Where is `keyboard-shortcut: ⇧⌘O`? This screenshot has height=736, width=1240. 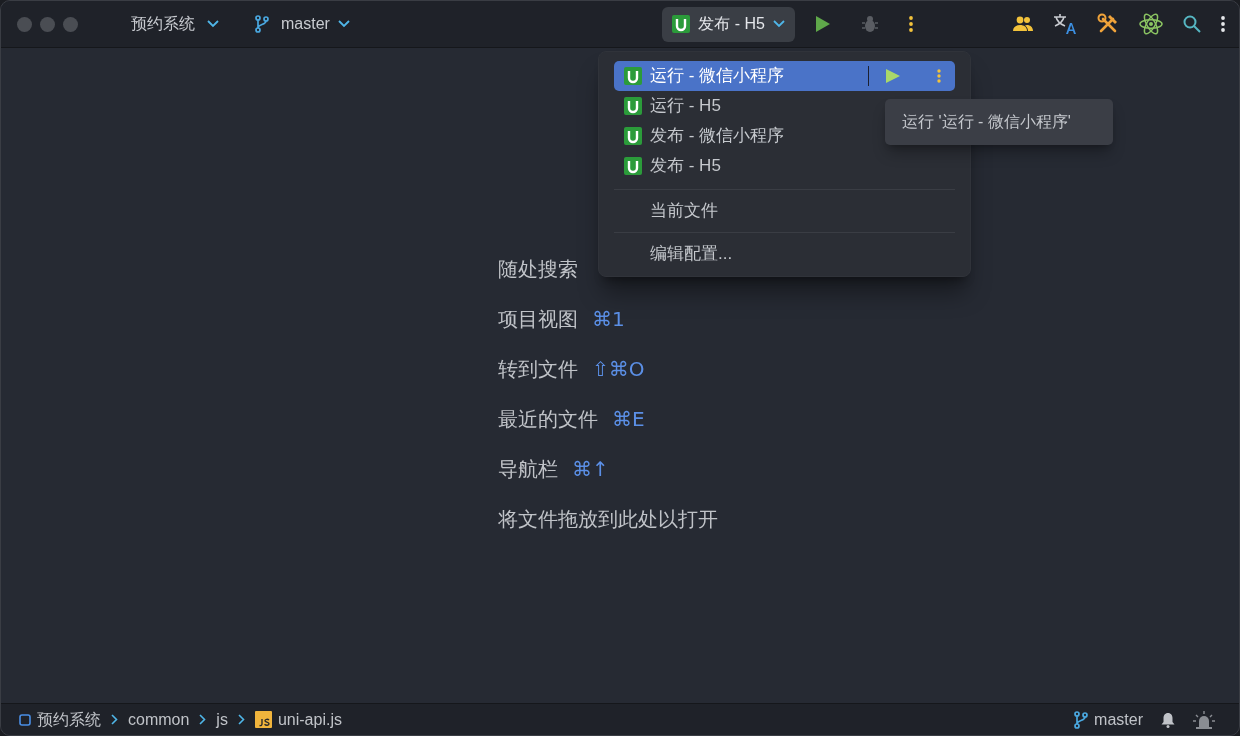
keyboard-shortcut: ⇧⌘O is located at coordinates (618, 369).